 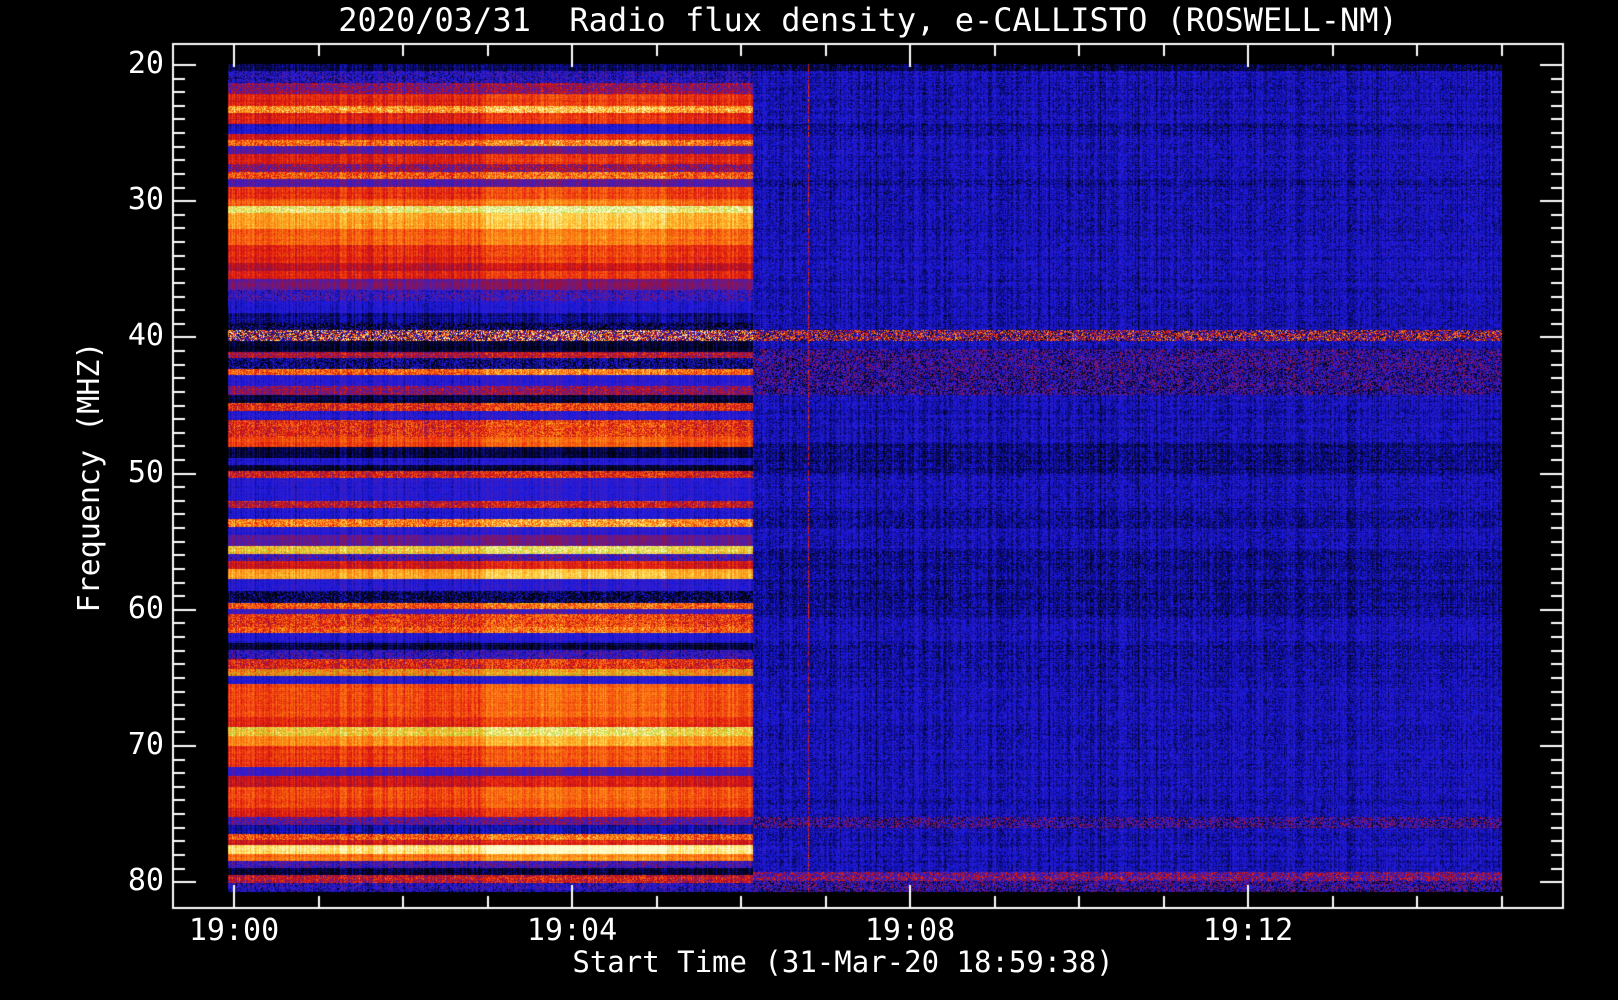 I want to click on x-axis-label: Start Time (31-Mar-20 18:59:38), so click(x=843, y=962).